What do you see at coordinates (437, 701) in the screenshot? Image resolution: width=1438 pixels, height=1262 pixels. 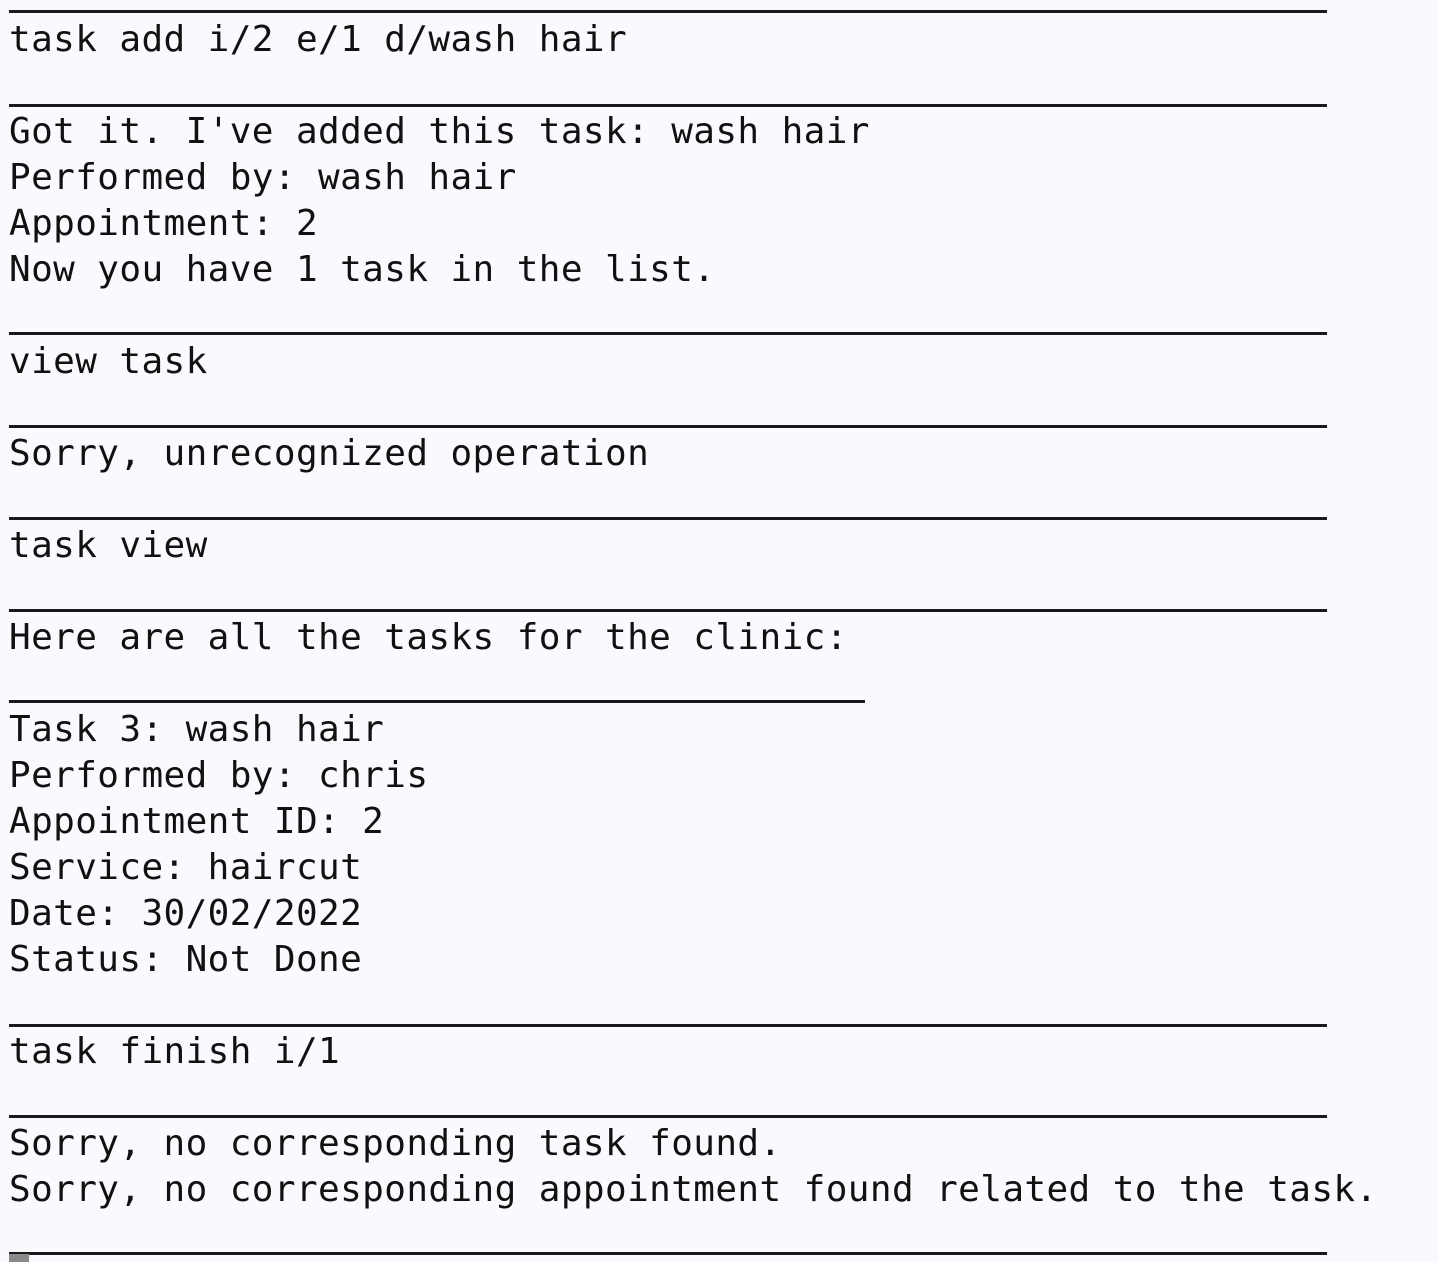 I see `separator-line-short` at bounding box center [437, 701].